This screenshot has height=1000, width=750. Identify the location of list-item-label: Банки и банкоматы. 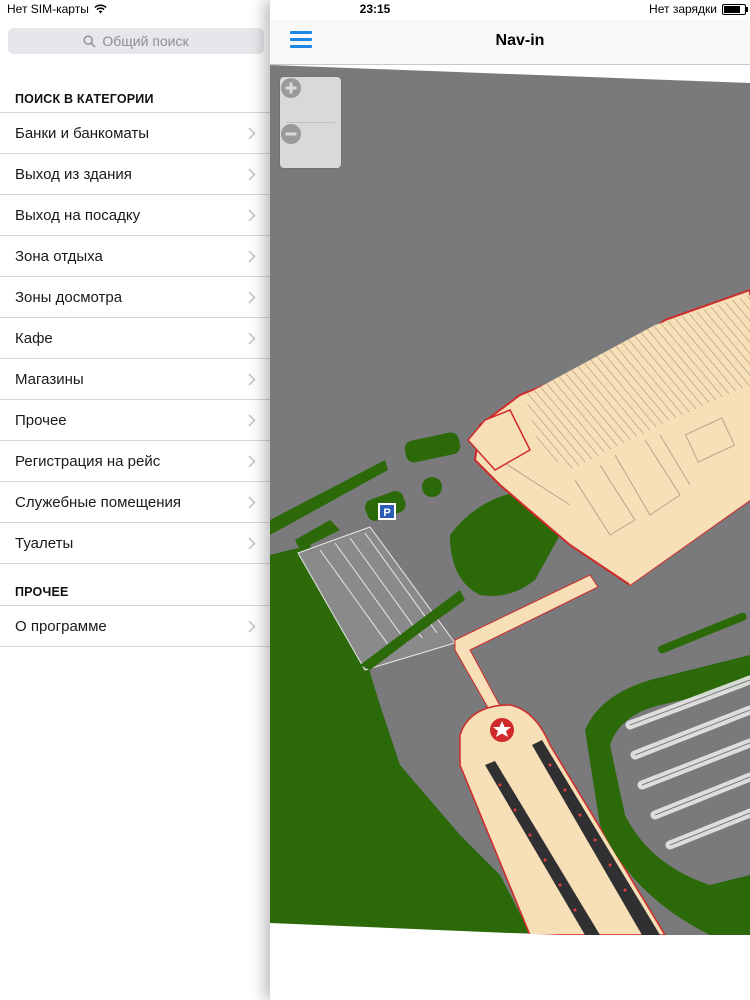
(82, 133).